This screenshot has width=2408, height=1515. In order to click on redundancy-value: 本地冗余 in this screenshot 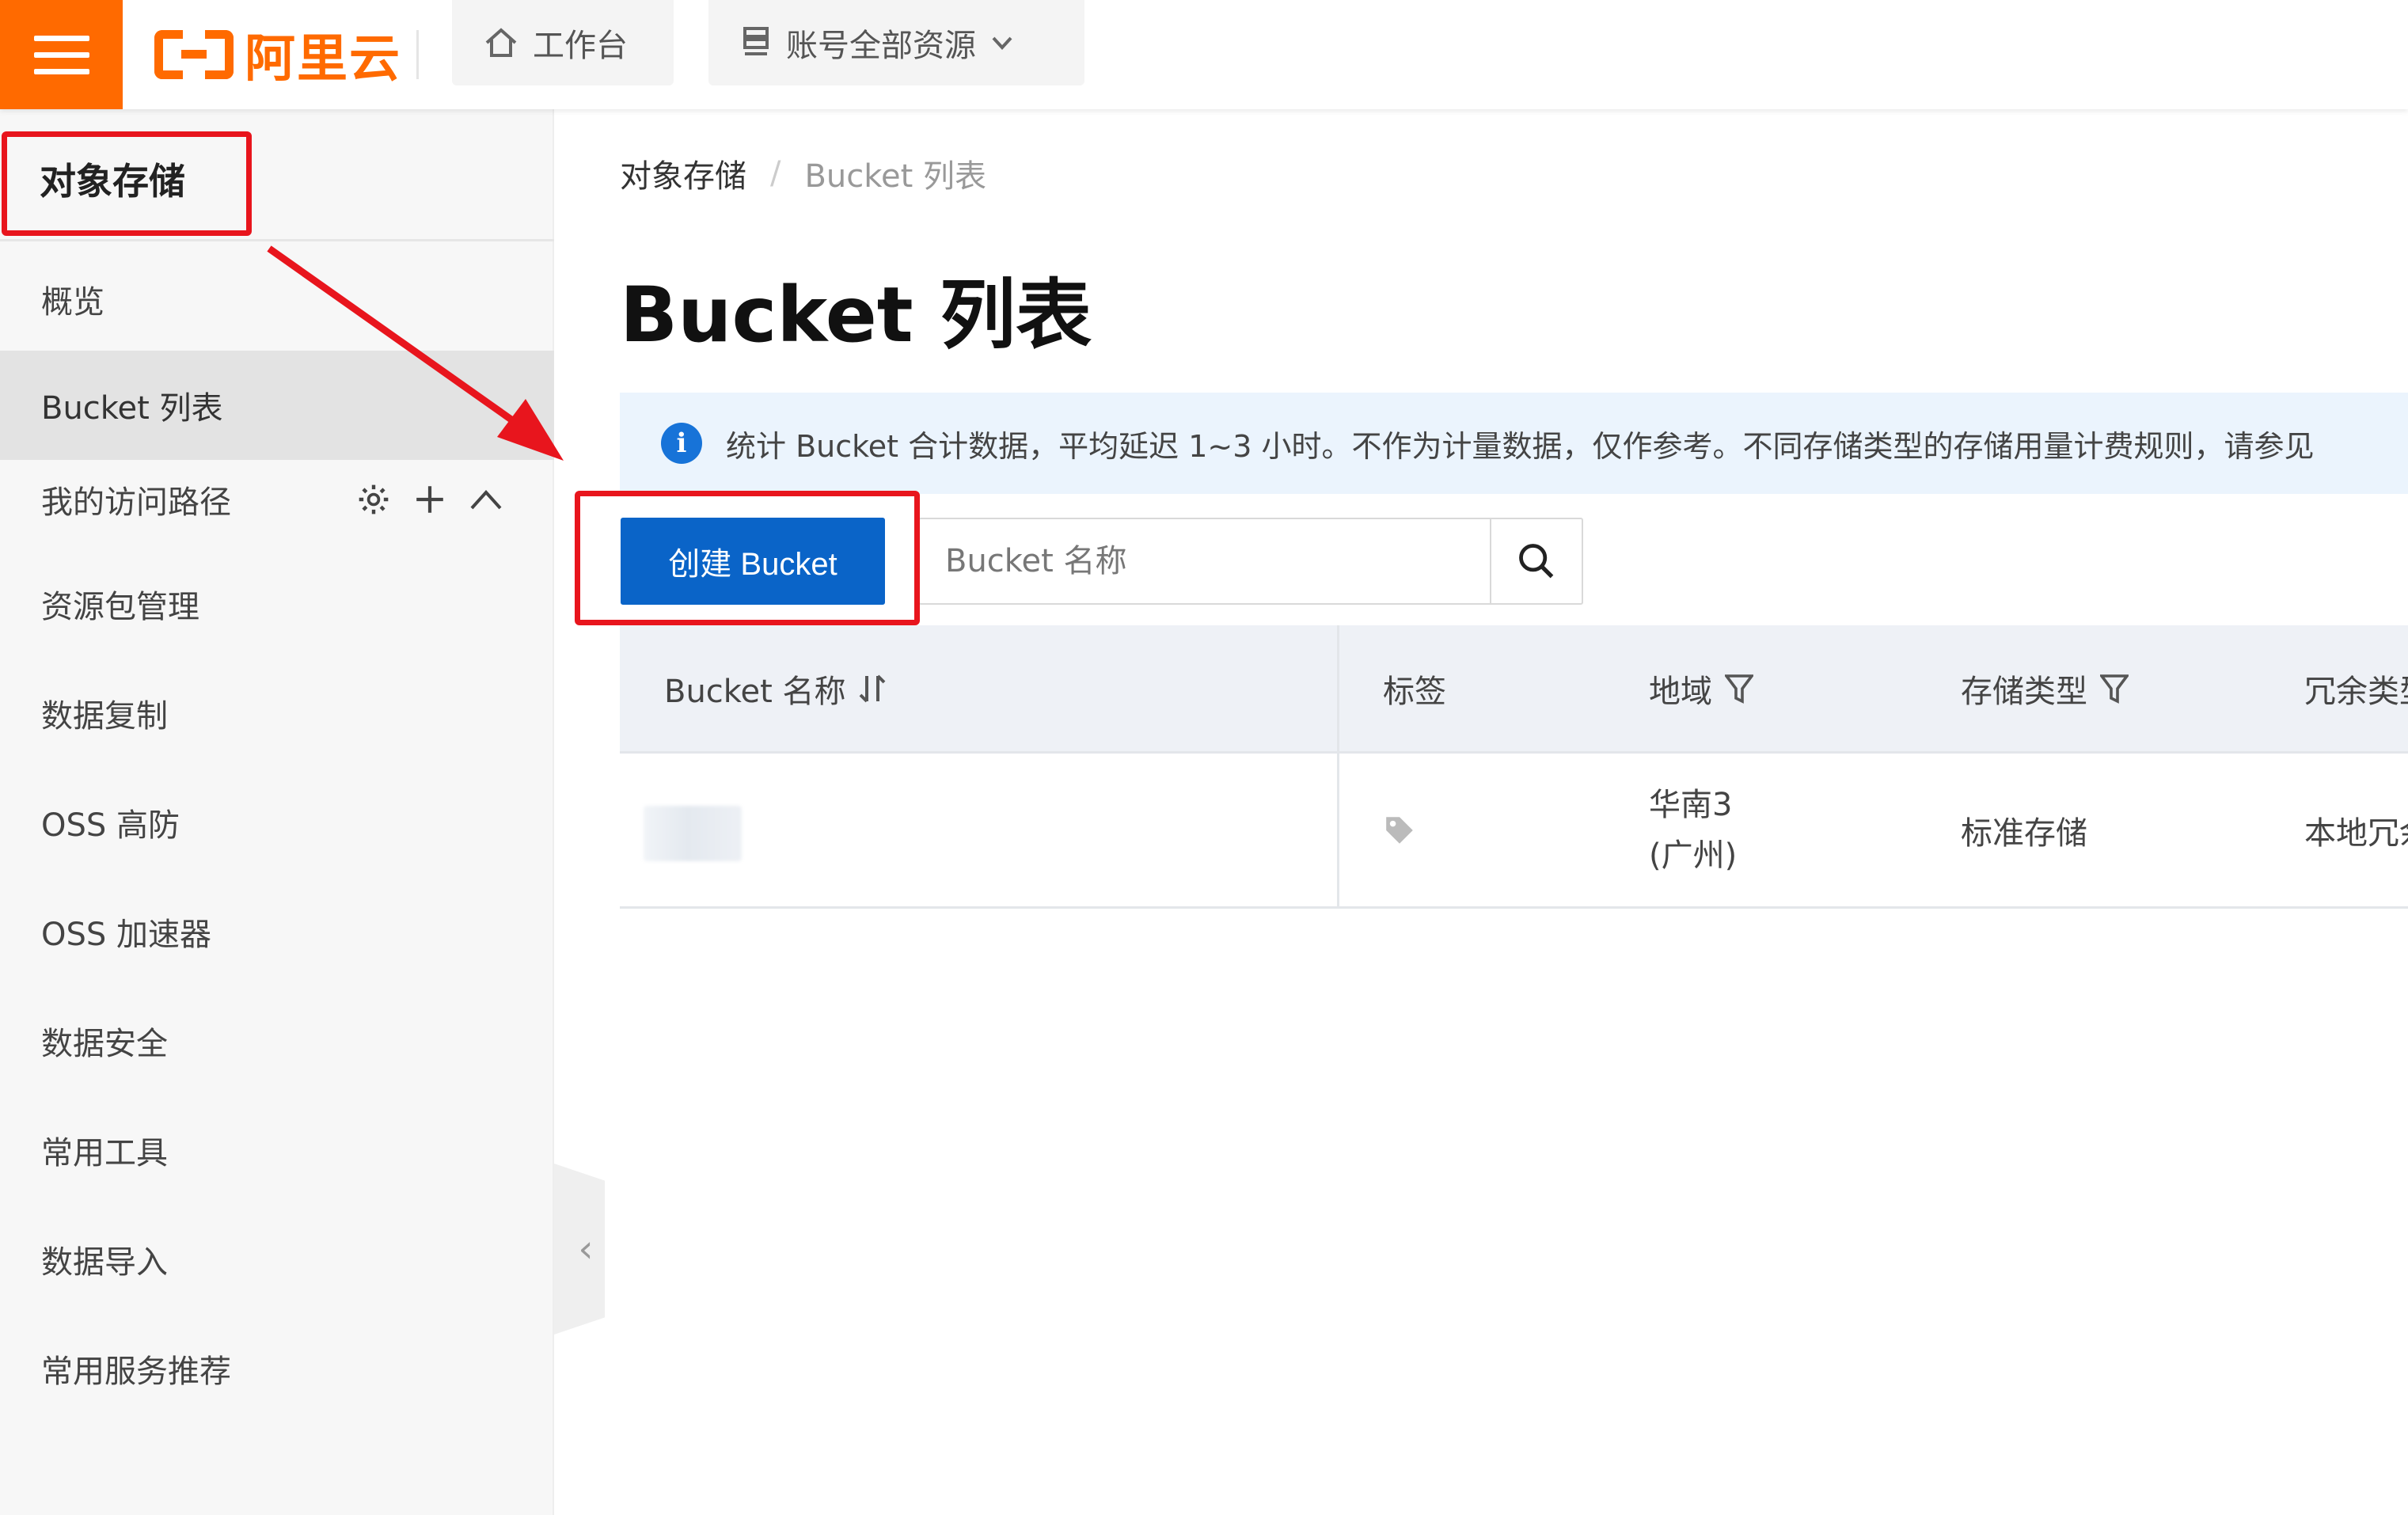, I will do `click(2356, 833)`.